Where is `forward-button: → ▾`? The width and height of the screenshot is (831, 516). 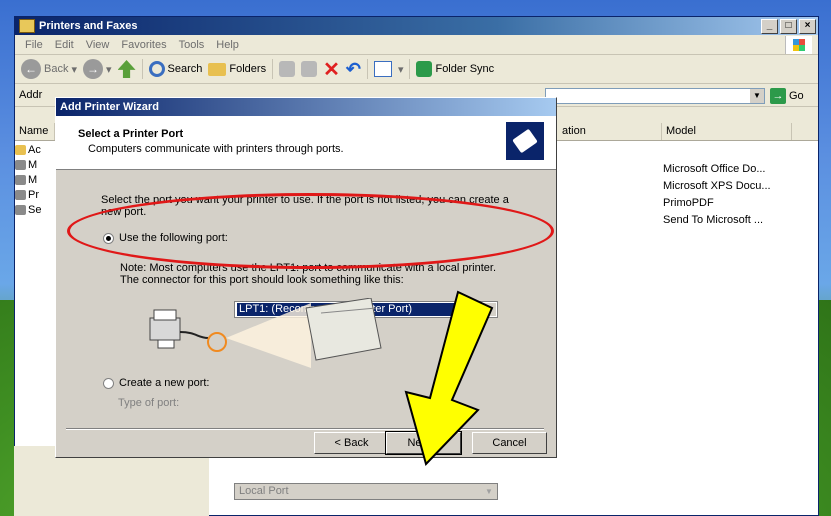
forward-button: → ▾ is located at coordinates (97, 69).